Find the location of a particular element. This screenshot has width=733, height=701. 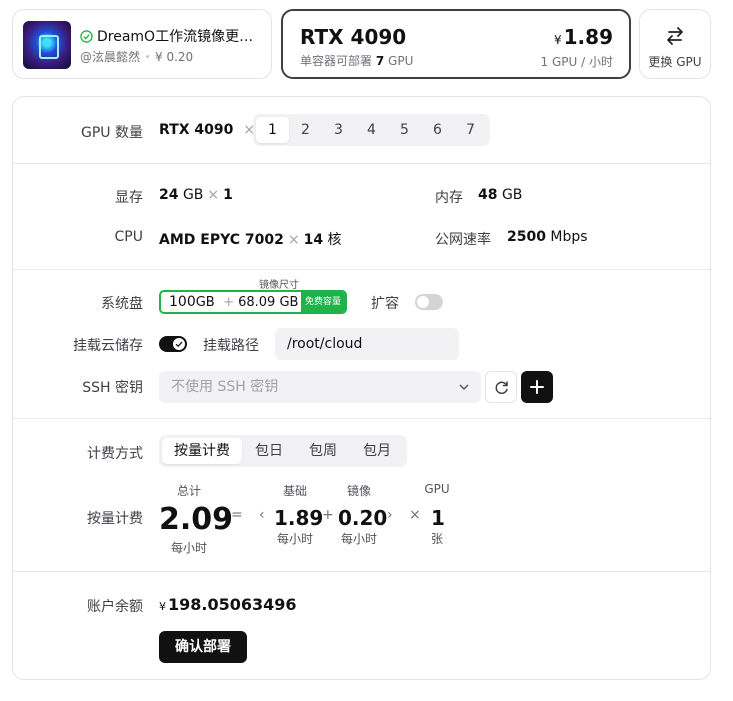

refresh-icon is located at coordinates (501, 388).